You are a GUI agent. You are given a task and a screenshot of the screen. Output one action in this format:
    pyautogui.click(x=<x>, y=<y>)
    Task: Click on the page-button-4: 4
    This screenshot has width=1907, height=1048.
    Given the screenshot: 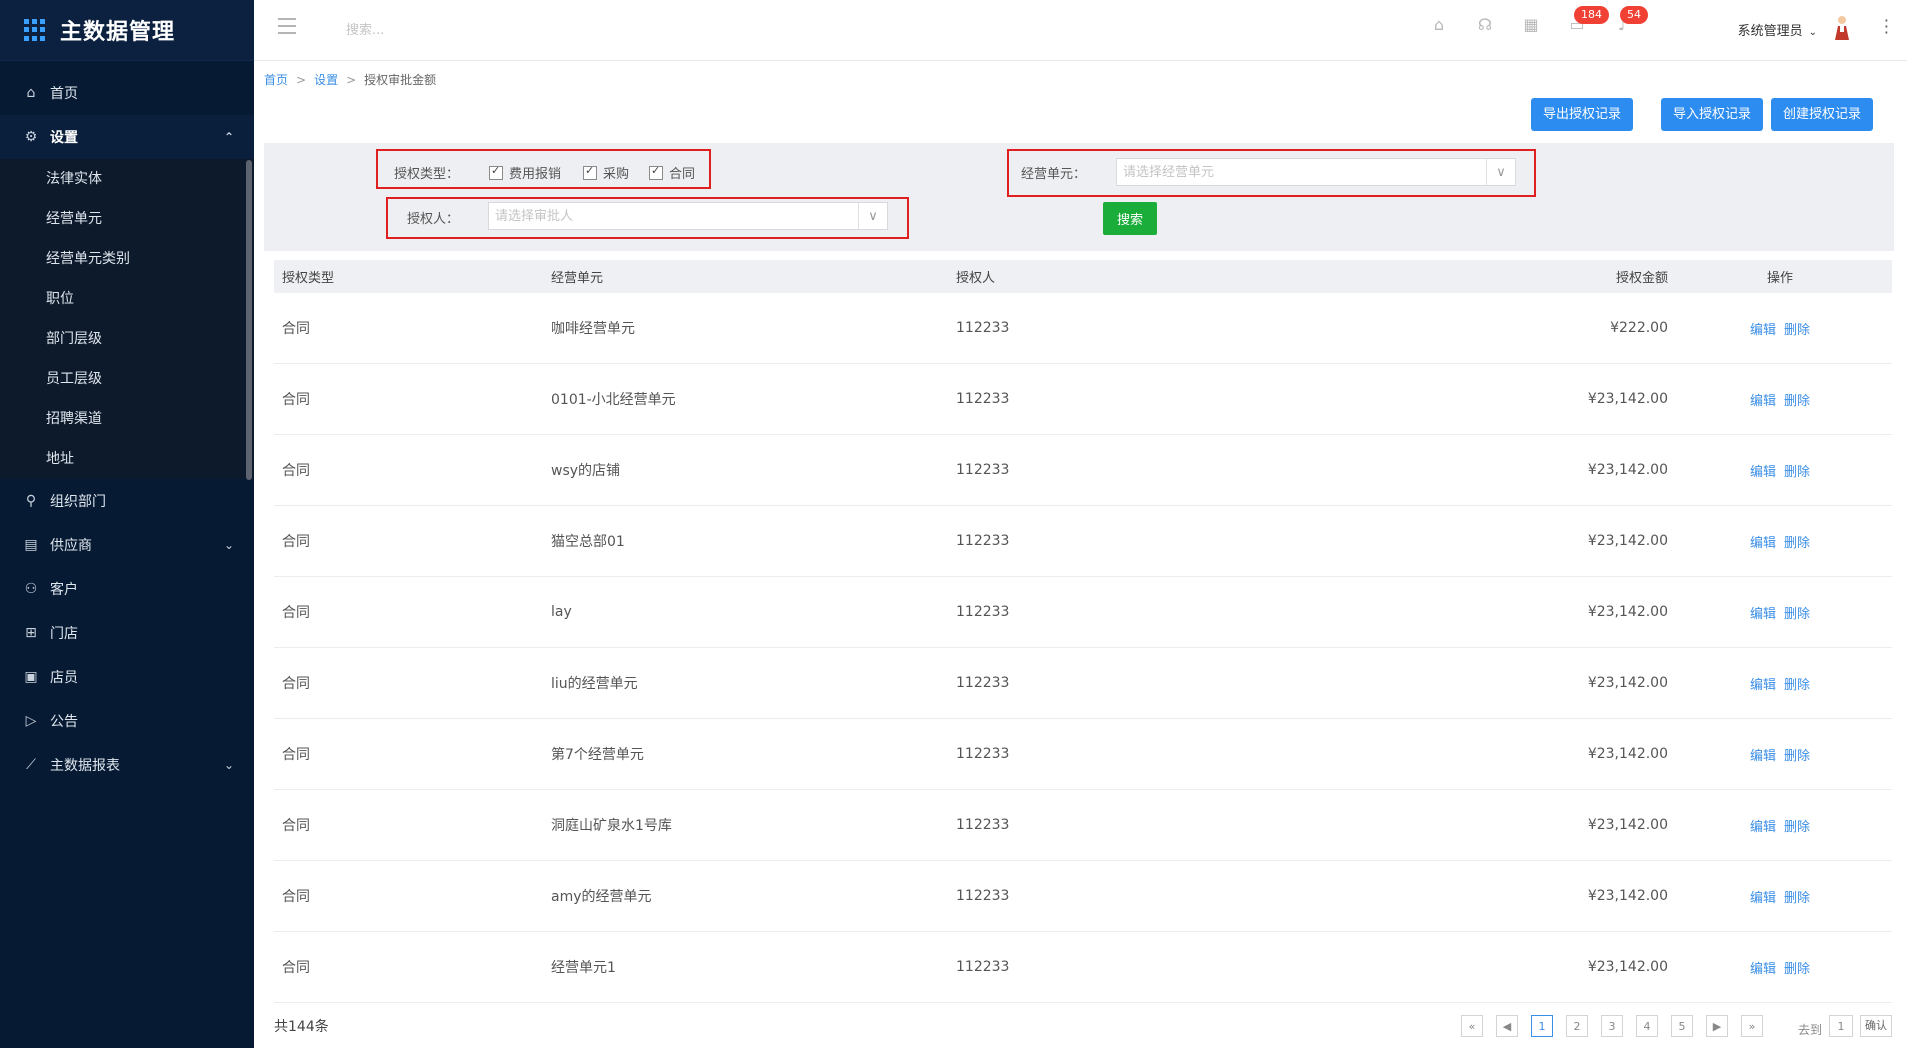 What is the action you would take?
    pyautogui.click(x=1647, y=1026)
    